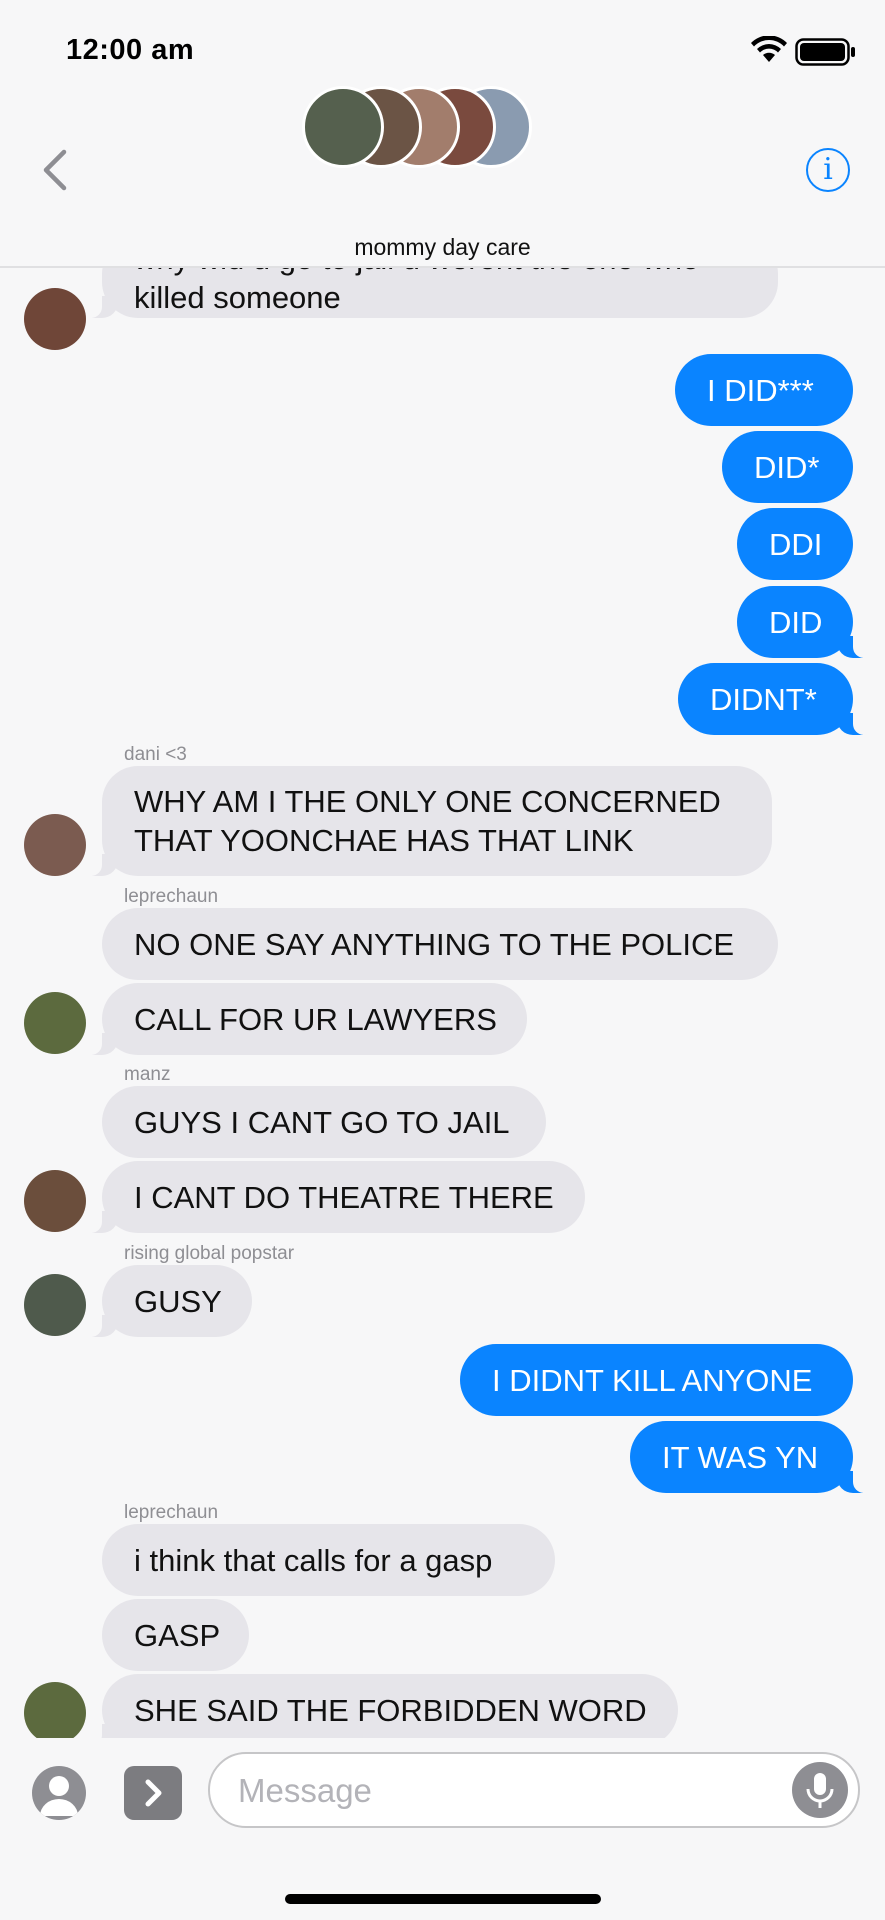 The width and height of the screenshot is (885, 1920). Describe the element at coordinates (59, 1793) in the screenshot. I see `person-icon` at that location.